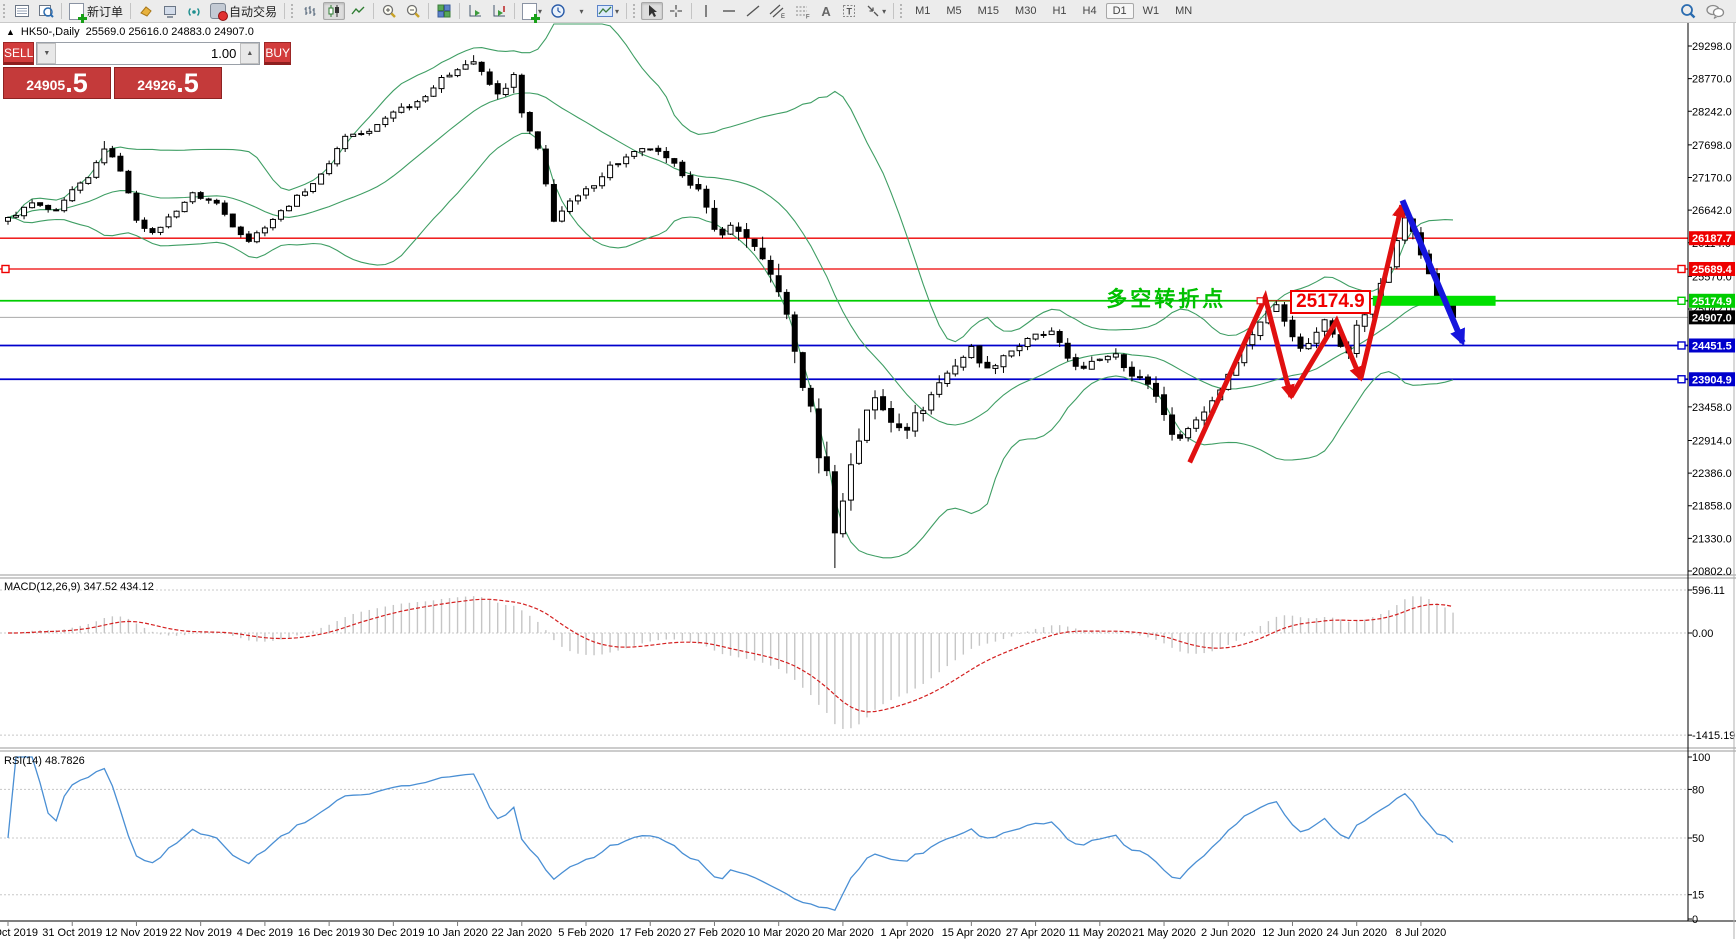  I want to click on price-axis-tick: 27698.0, so click(1712, 146).